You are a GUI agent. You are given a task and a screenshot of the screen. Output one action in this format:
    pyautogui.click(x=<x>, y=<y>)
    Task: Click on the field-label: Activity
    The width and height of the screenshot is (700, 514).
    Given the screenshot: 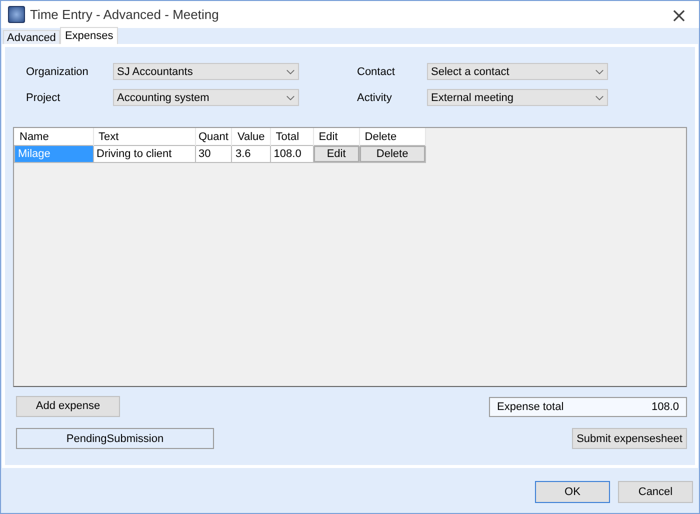 What is the action you would take?
    pyautogui.click(x=375, y=98)
    